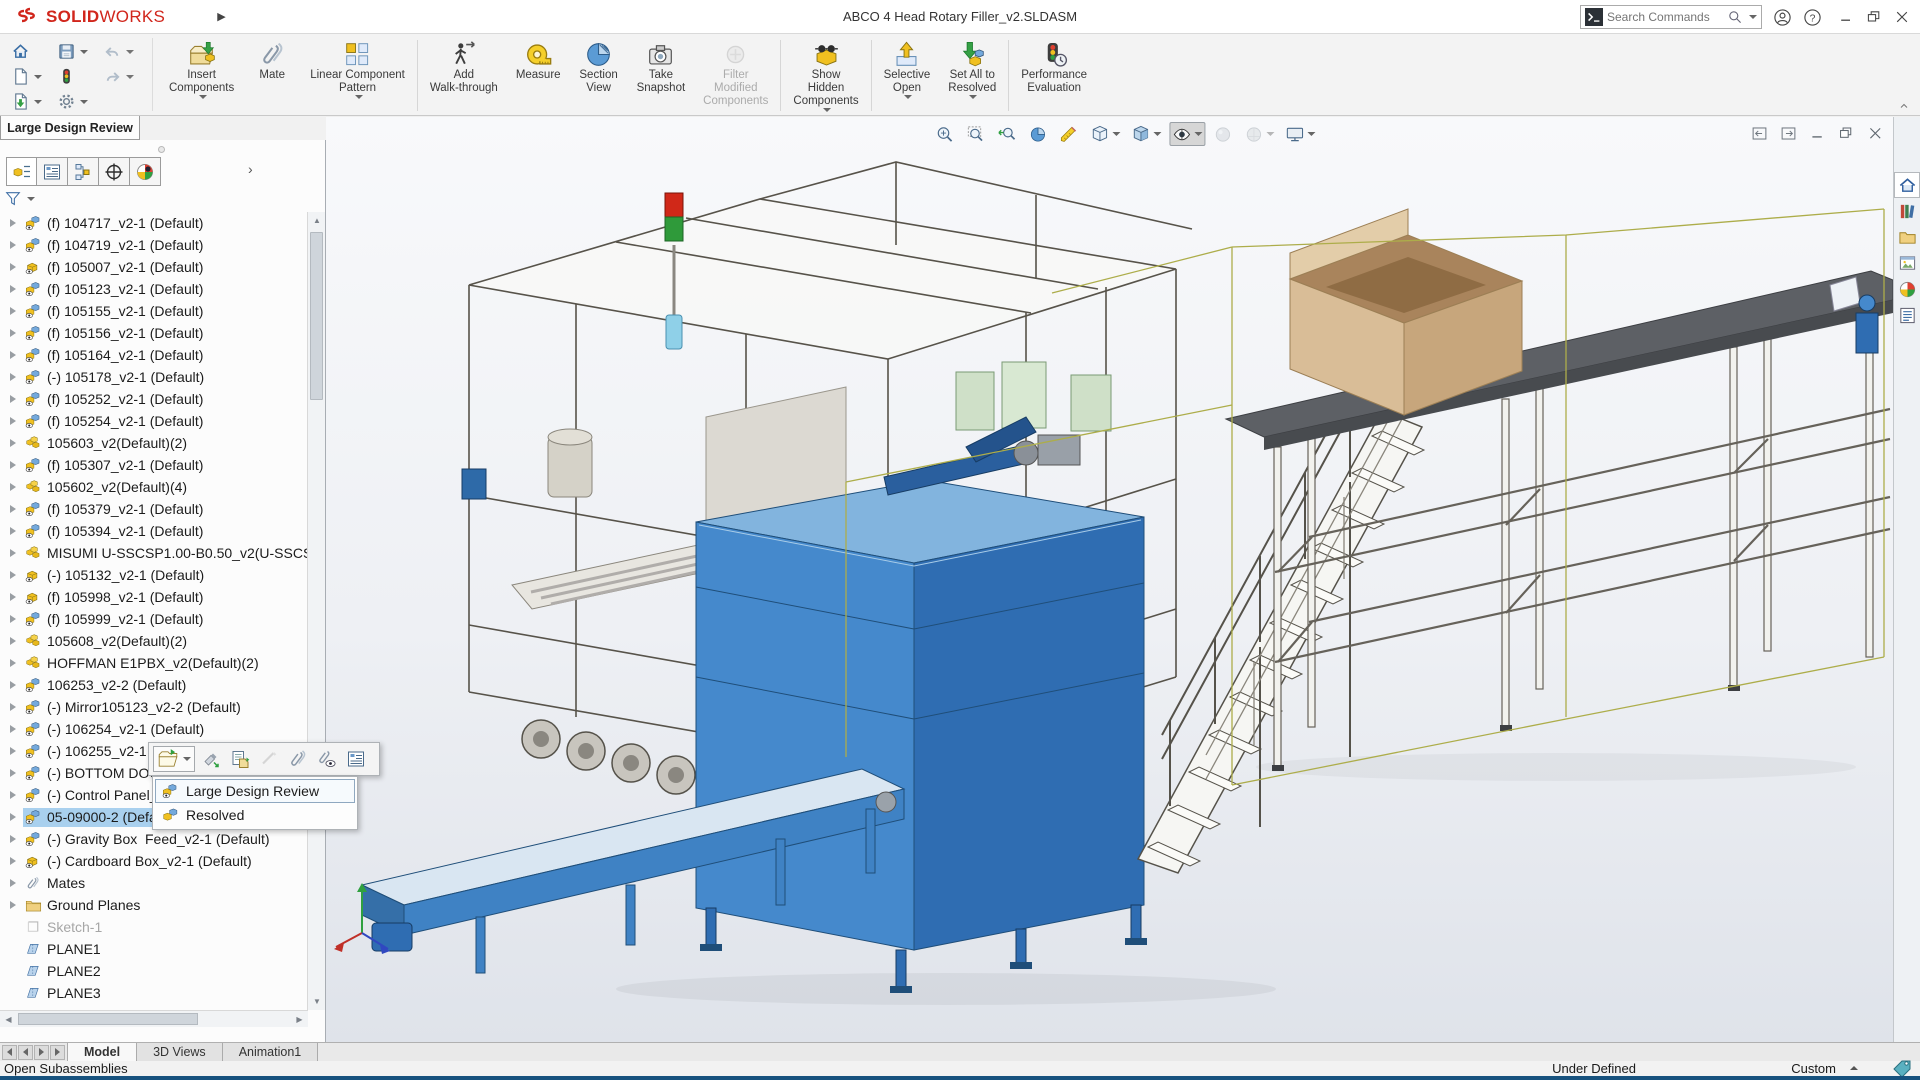 The width and height of the screenshot is (1920, 1080). What do you see at coordinates (154, 949) in the screenshot?
I see `tree-item: PLANE1` at bounding box center [154, 949].